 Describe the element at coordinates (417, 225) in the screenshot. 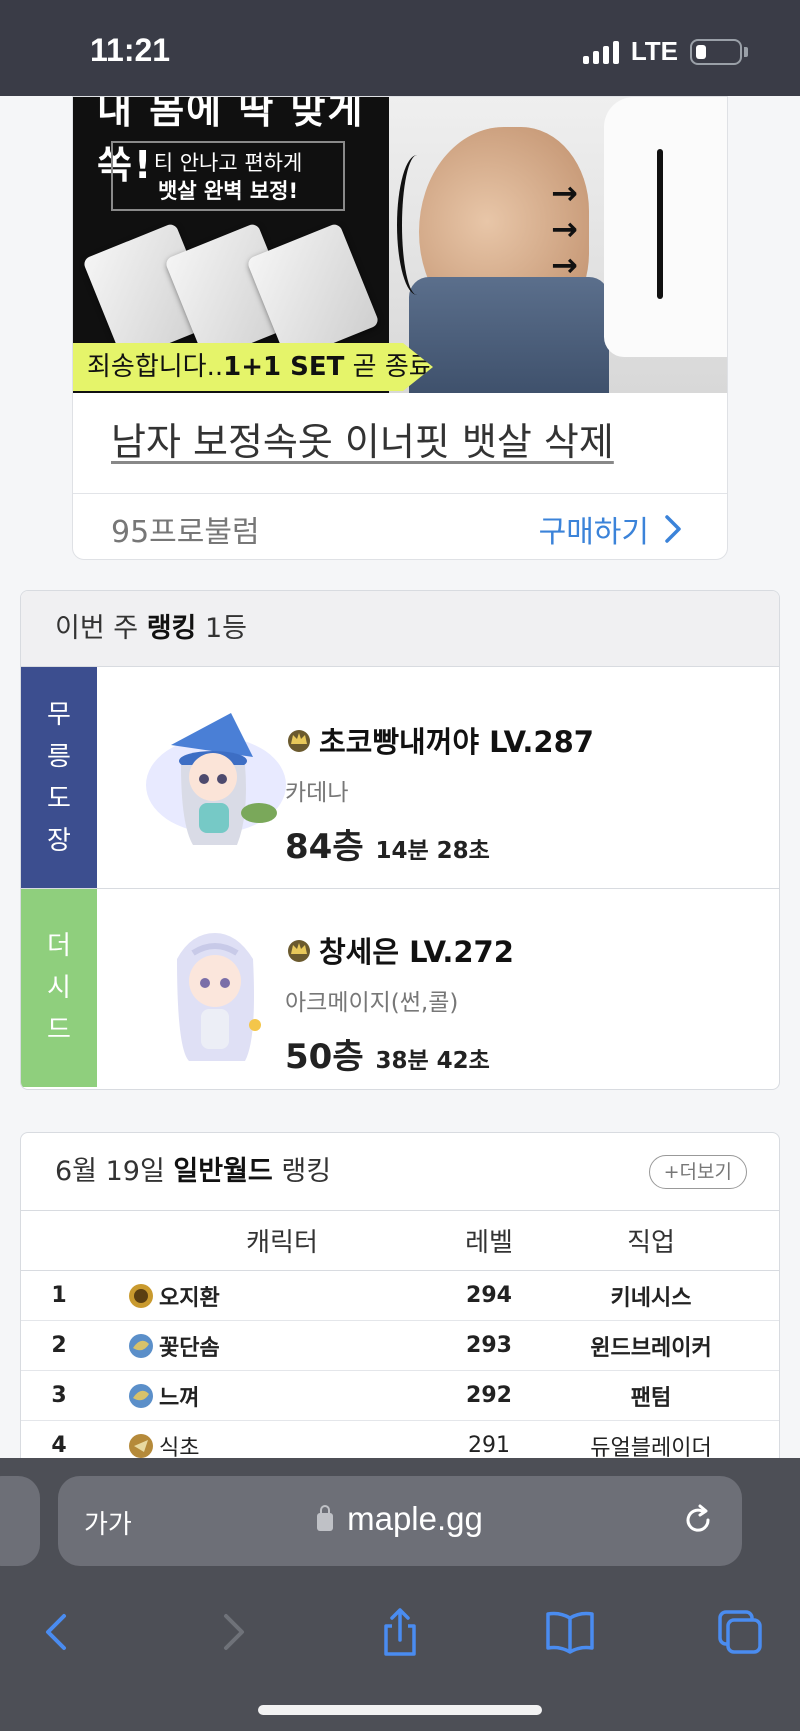

I see `curve-mark` at that location.